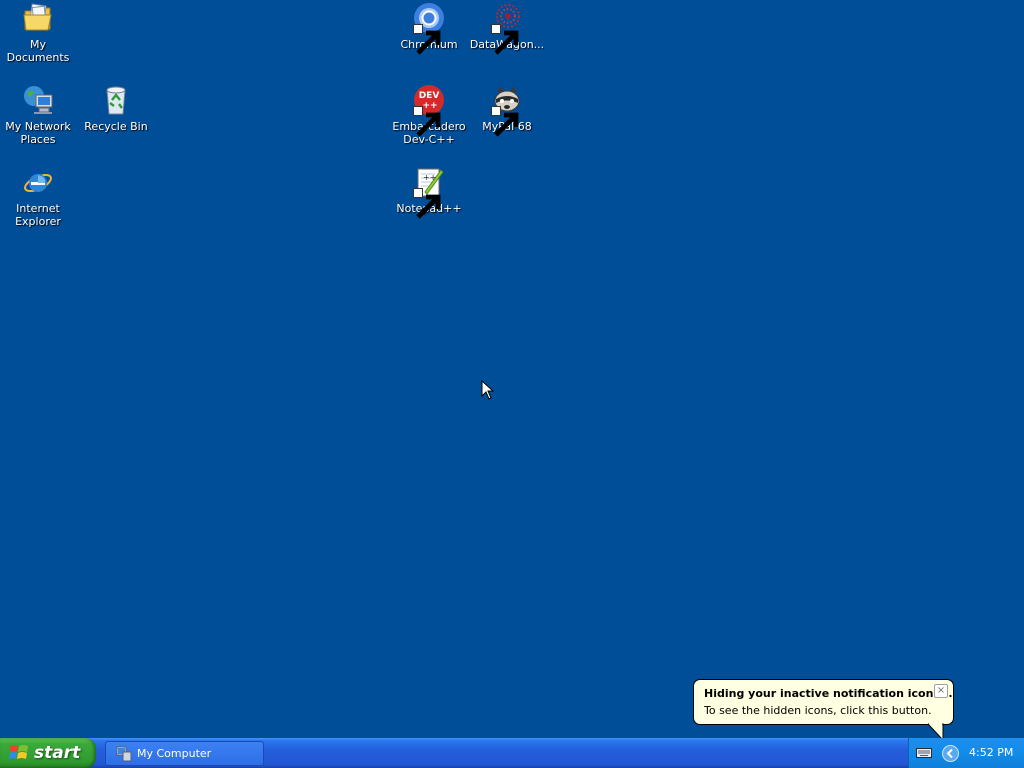  I want to click on desktop-icon-internet-explorer: Internet Explorer, so click(38, 197).